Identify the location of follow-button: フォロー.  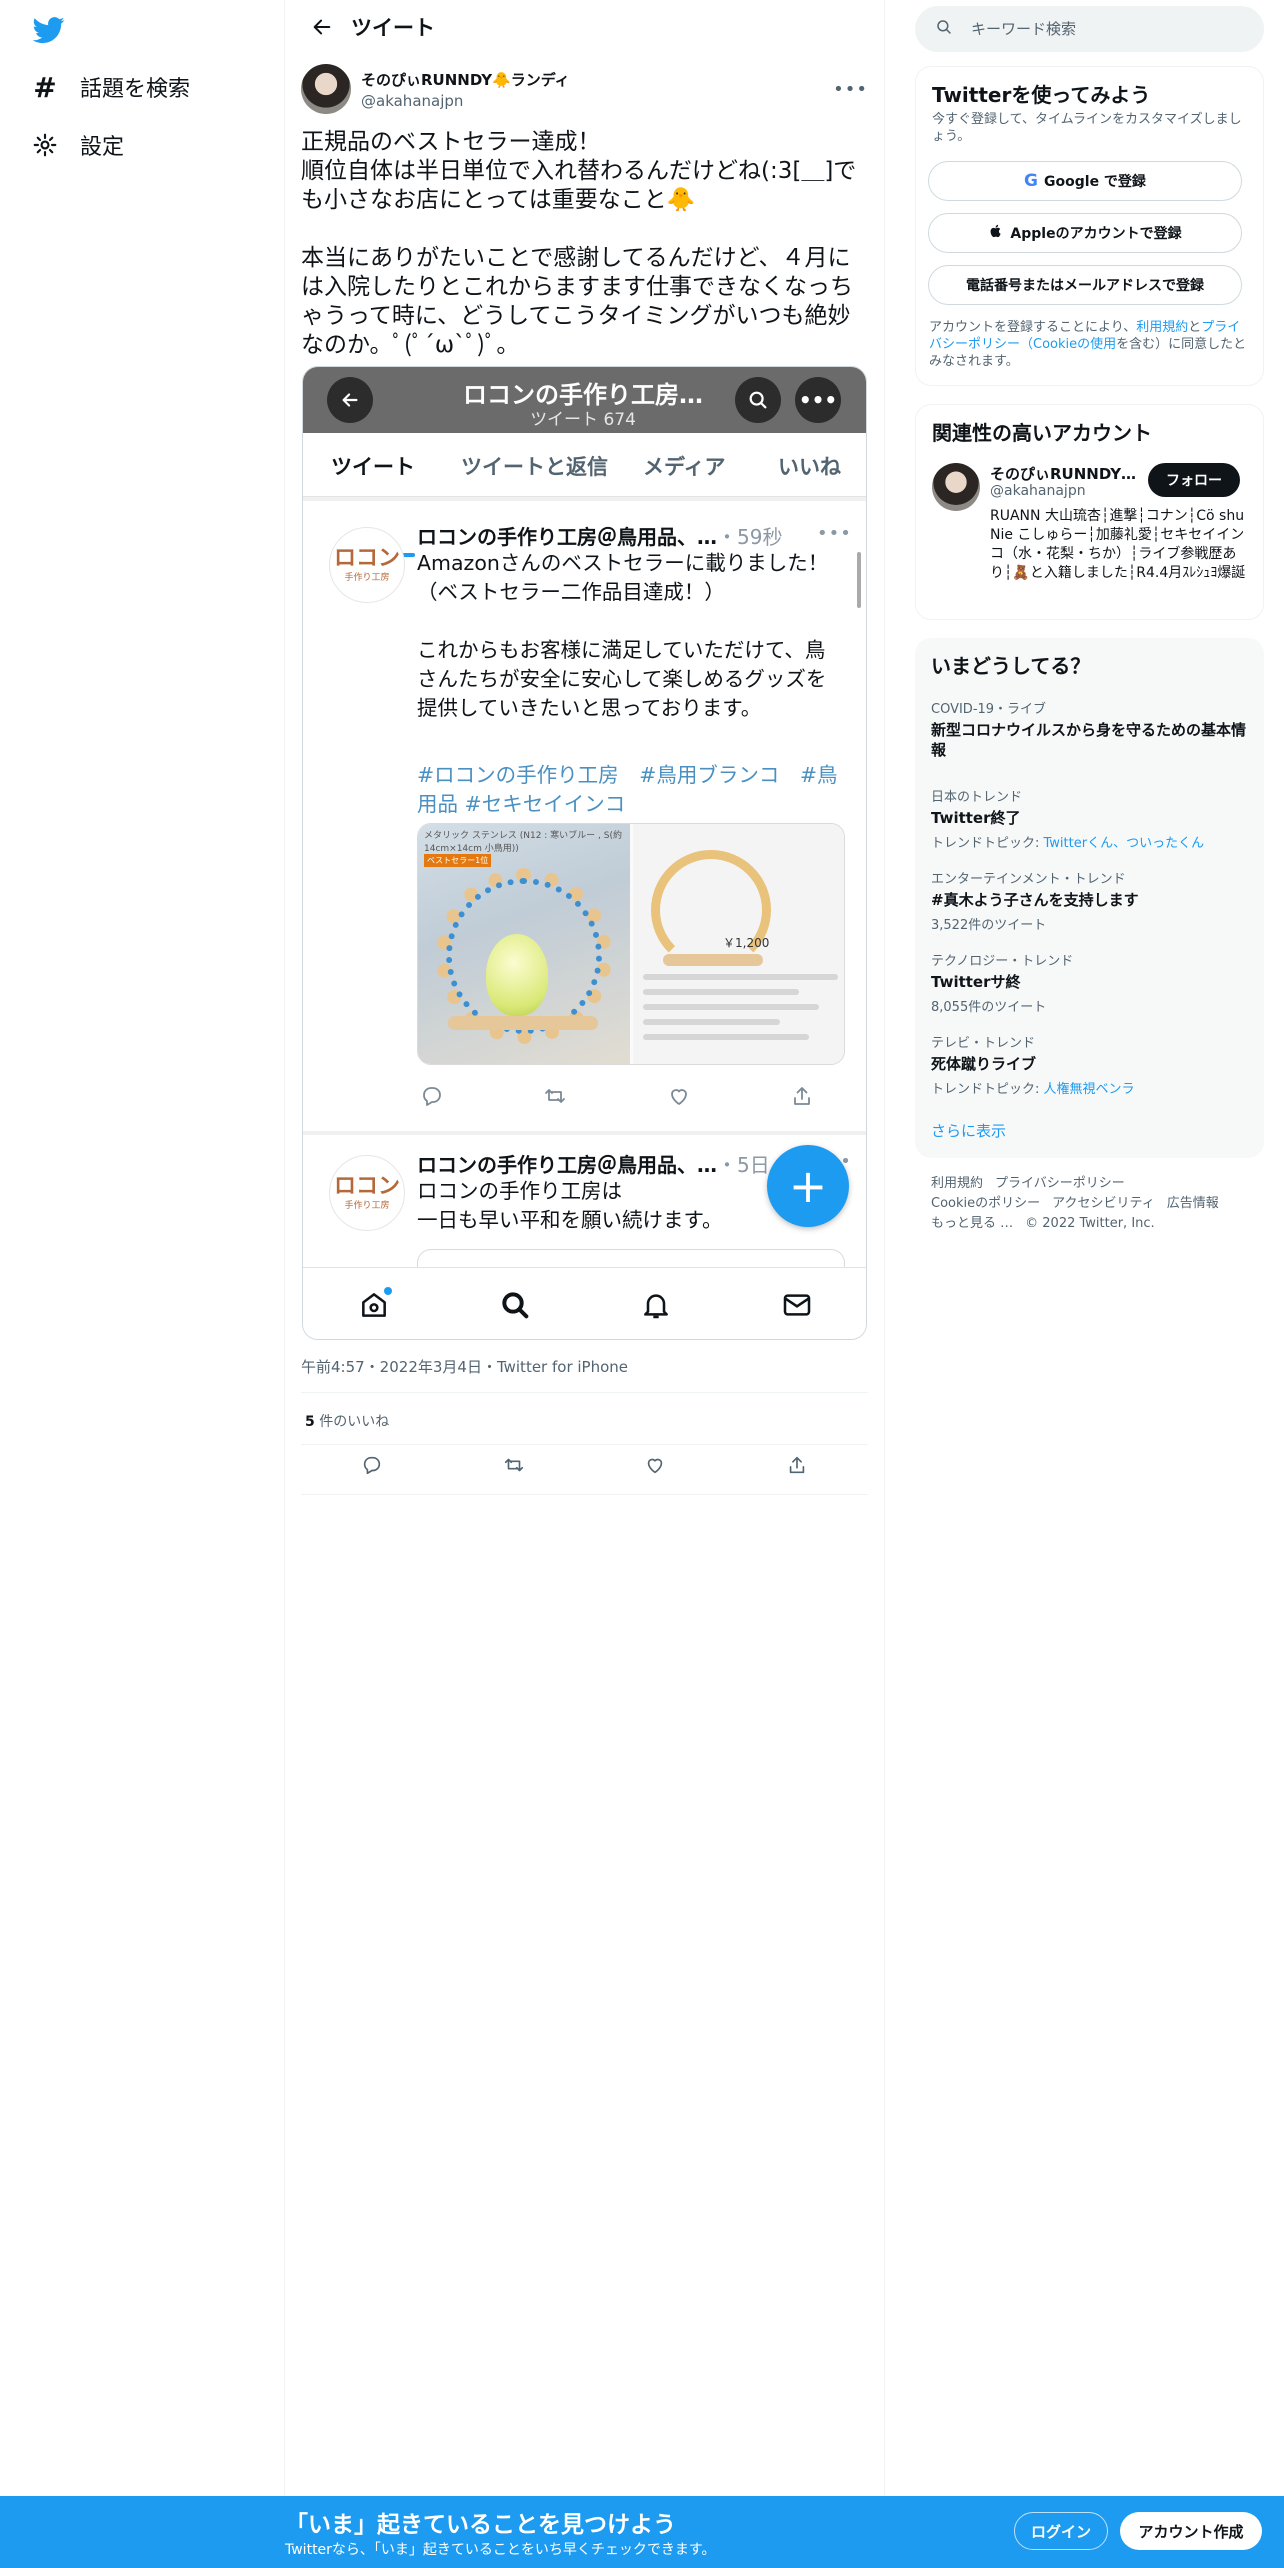
(1194, 480).